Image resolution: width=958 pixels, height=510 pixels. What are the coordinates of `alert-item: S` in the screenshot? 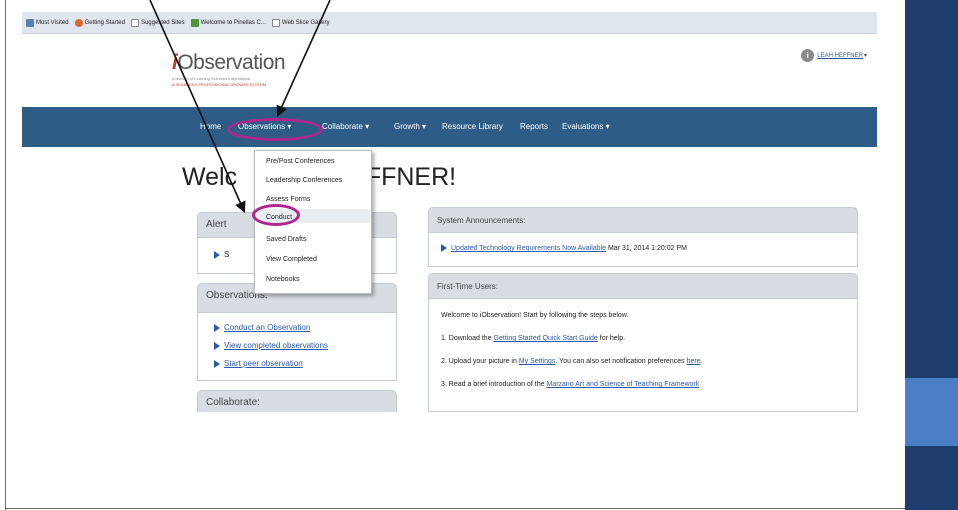 It's located at (221, 254).